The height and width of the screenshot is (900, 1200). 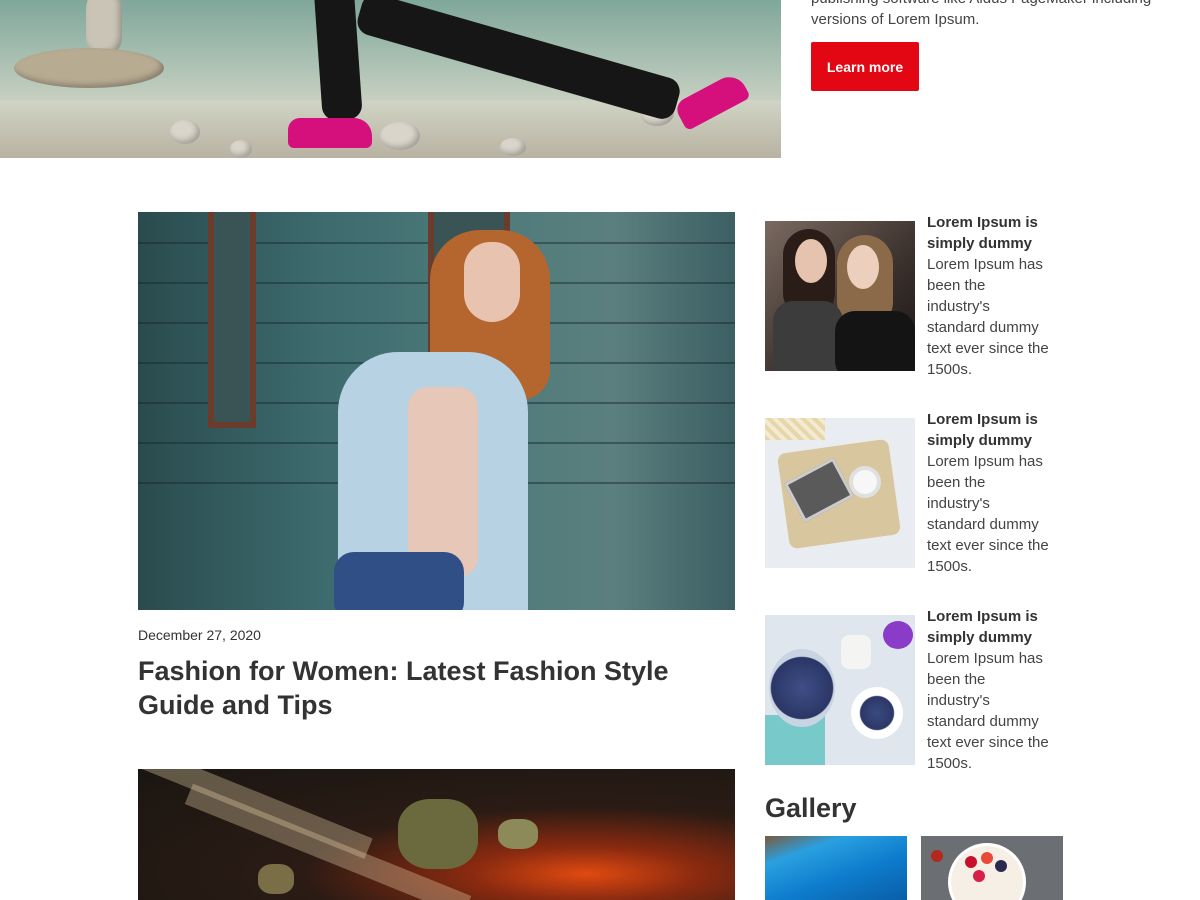 I want to click on cloth, so click(x=795, y=429).